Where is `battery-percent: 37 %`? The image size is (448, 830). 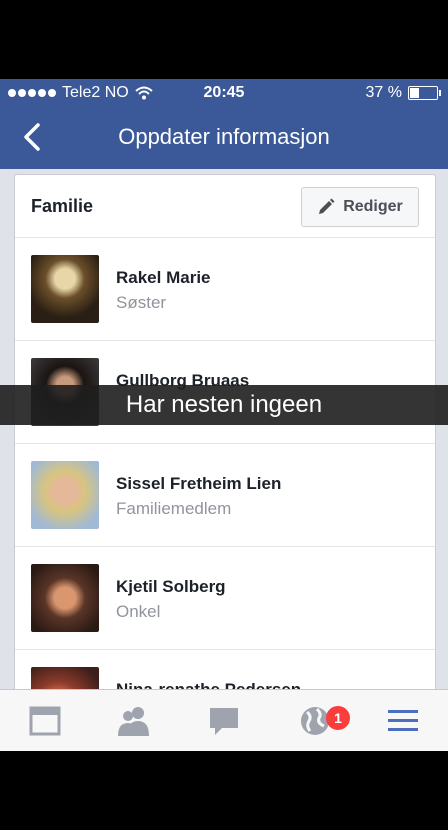 battery-percent: 37 % is located at coordinates (383, 92).